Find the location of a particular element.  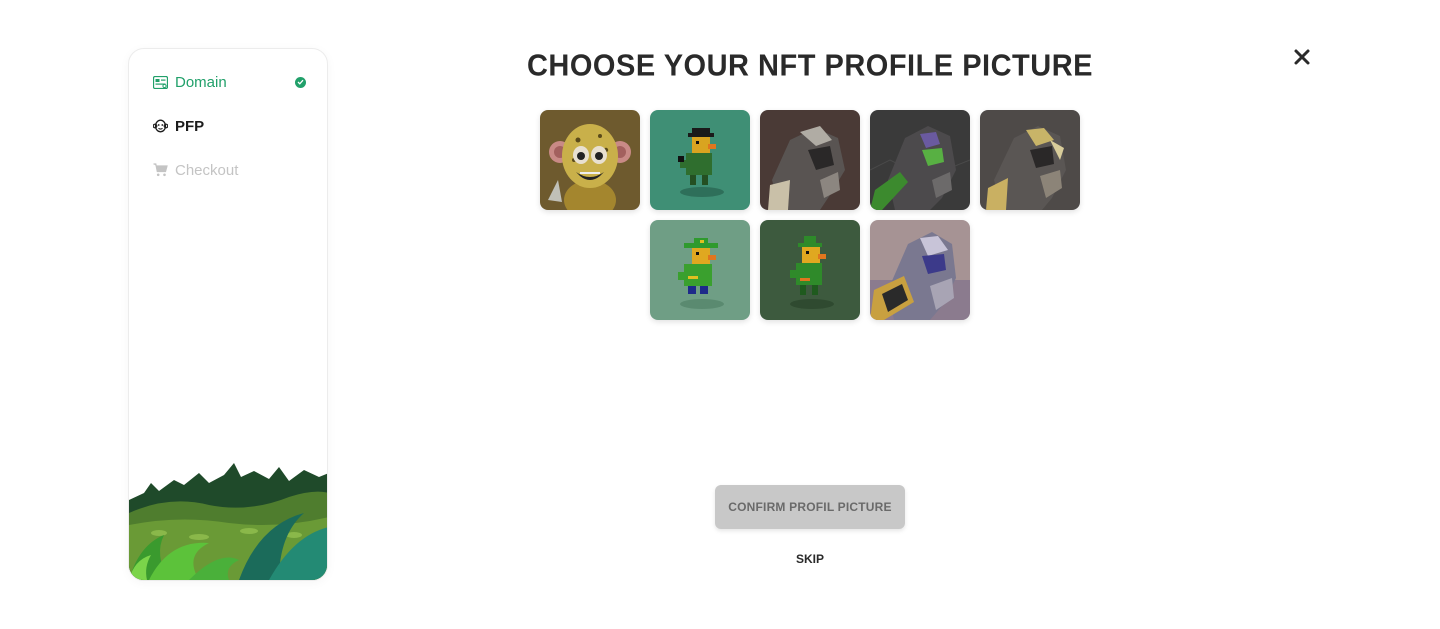

close-button is located at coordinates (1302, 57).